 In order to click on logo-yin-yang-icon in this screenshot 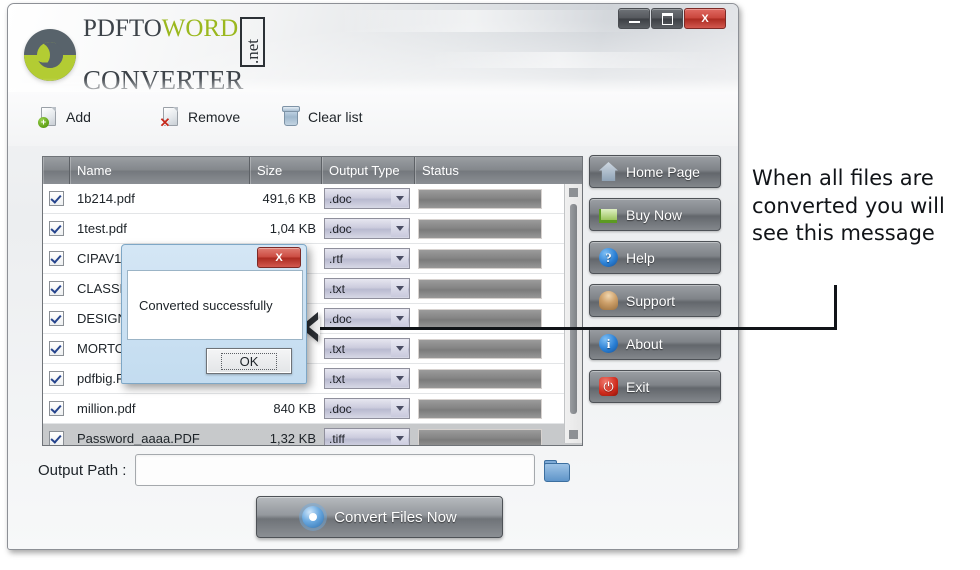, I will do `click(50, 55)`.